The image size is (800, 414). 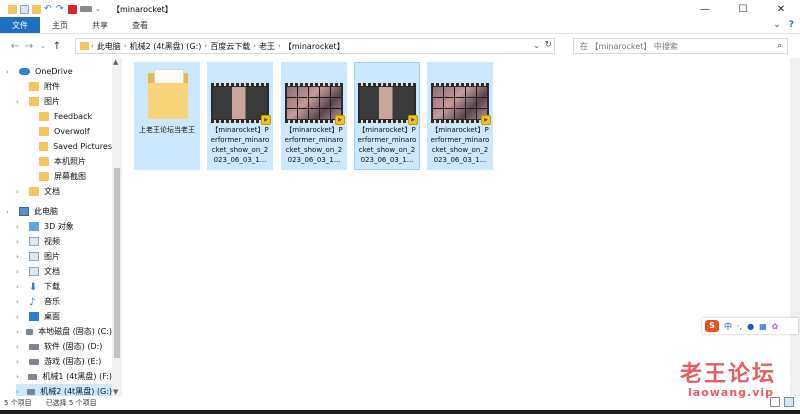 I want to click on rename-icon, so click(x=86, y=9).